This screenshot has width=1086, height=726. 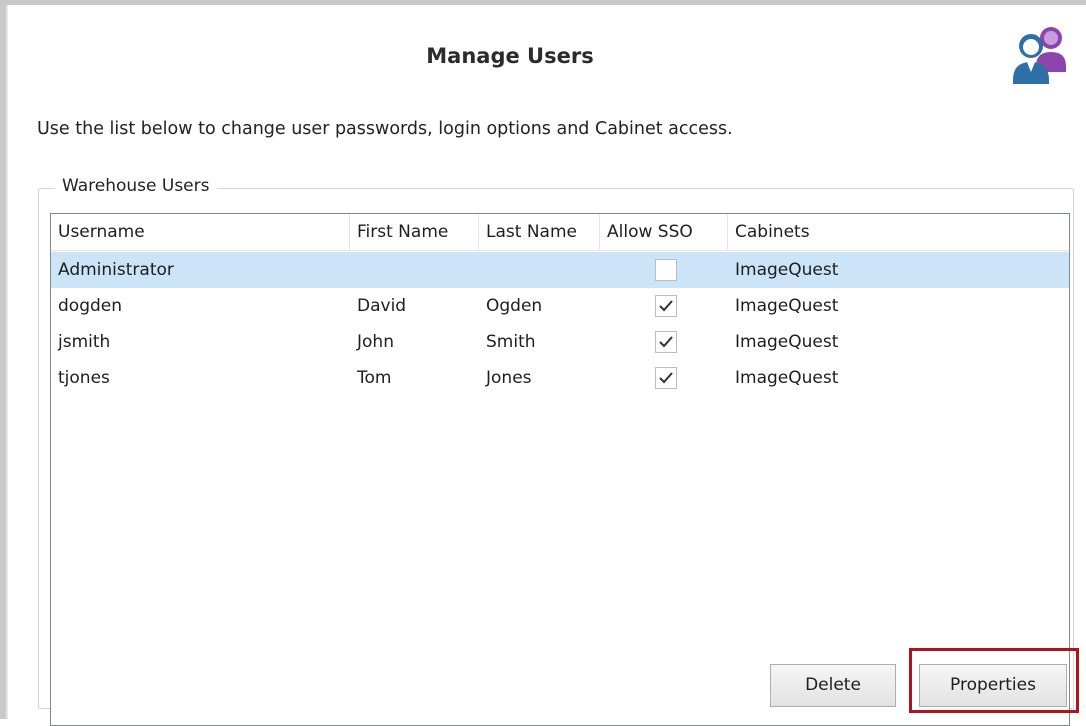 I want to click on group-legend: Warehouse Users, so click(x=136, y=186).